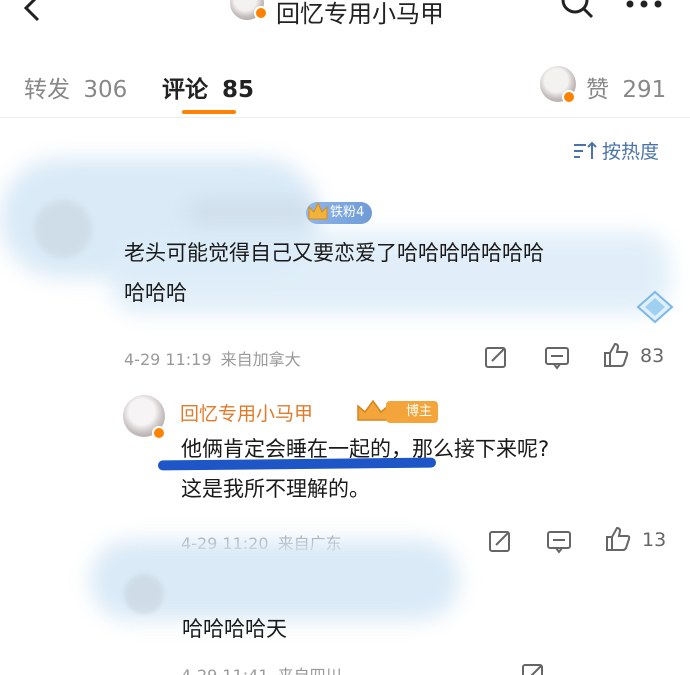 The width and height of the screenshot is (690, 675). I want to click on top-bar: 回忆专用小马甲, so click(345, 20).